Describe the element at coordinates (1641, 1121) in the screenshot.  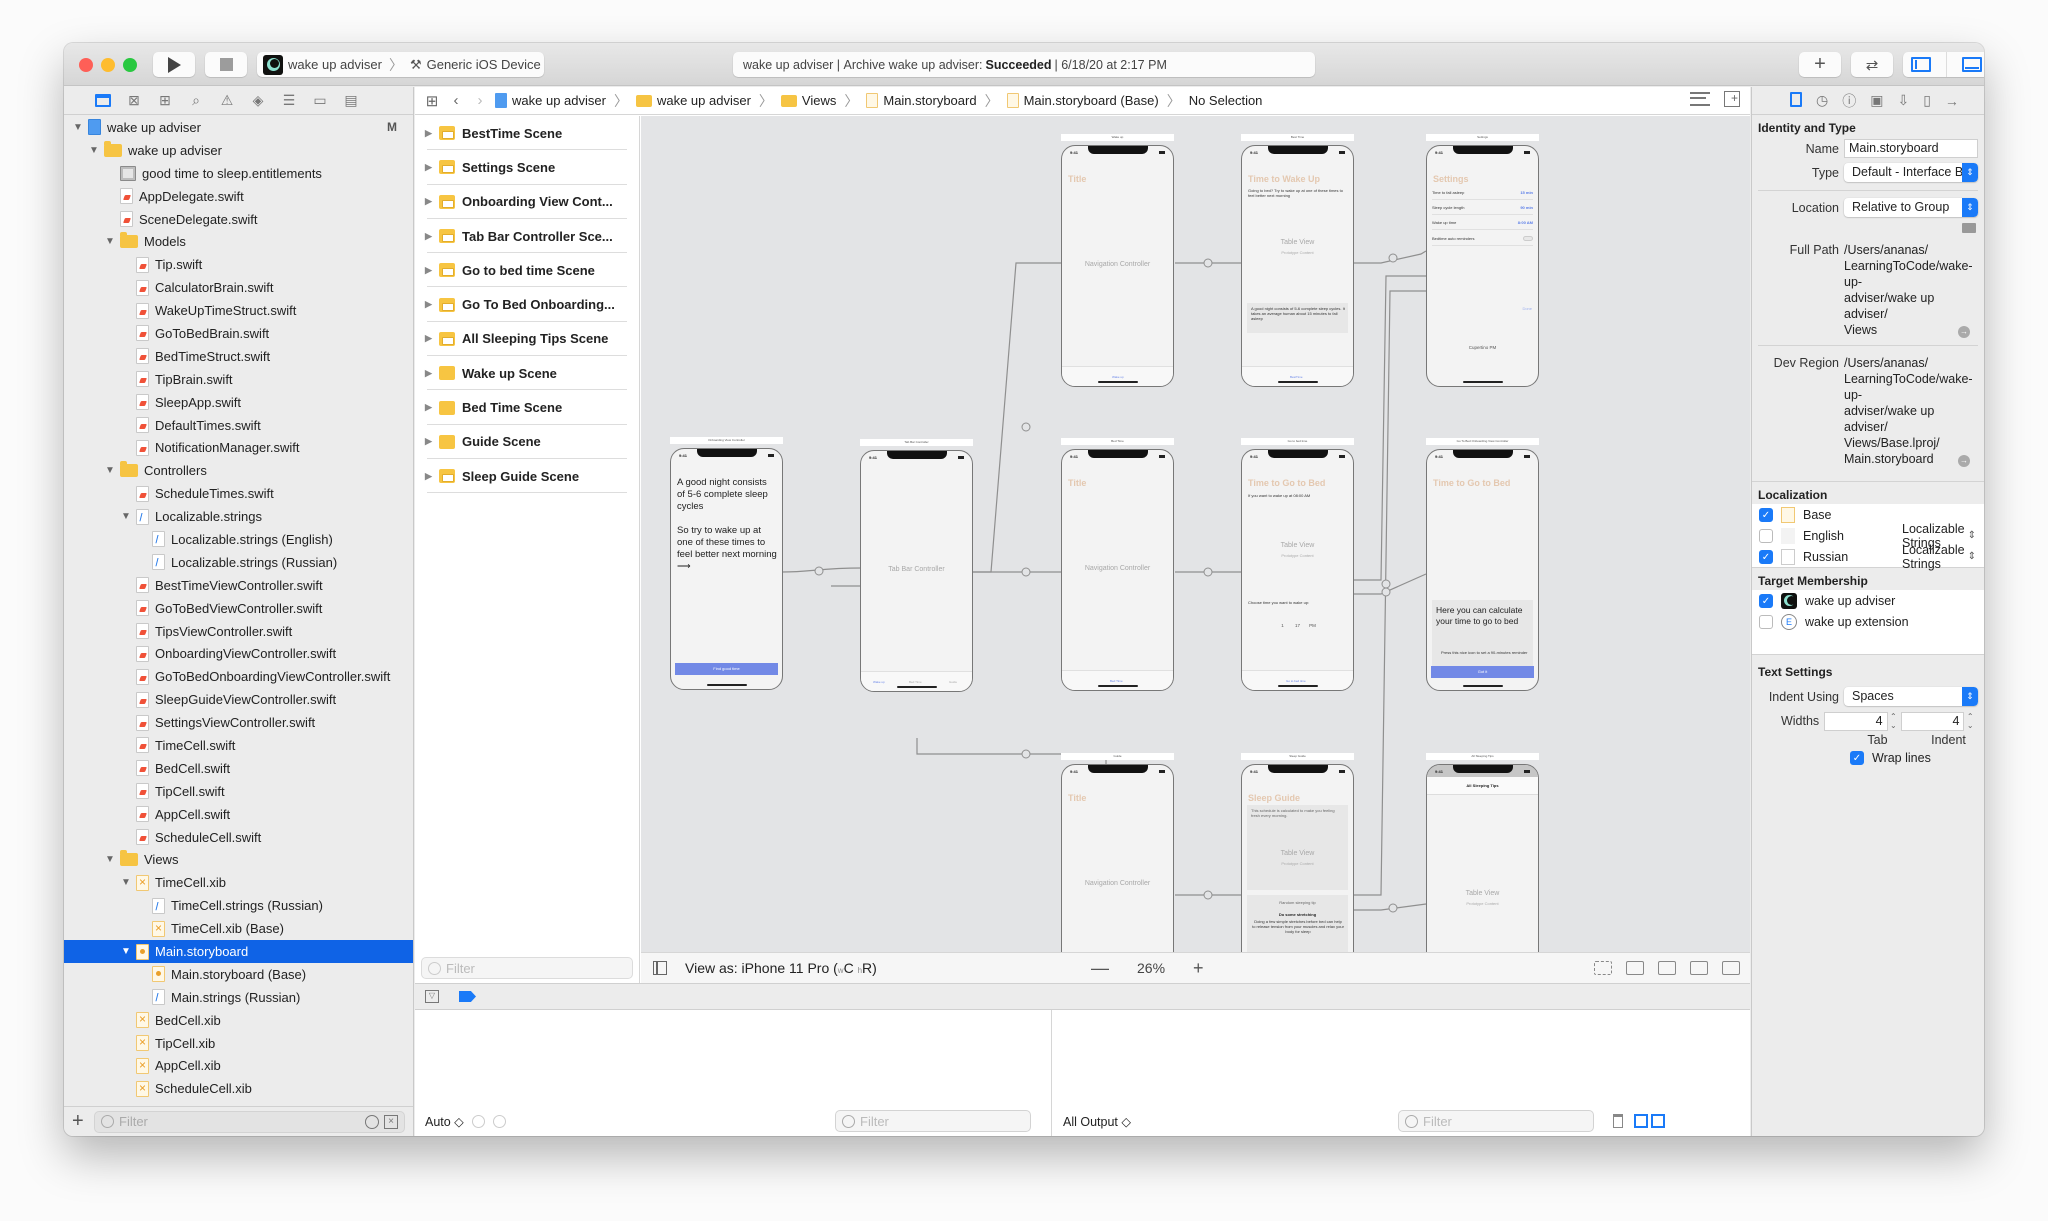
I see `show-variables-icon` at that location.